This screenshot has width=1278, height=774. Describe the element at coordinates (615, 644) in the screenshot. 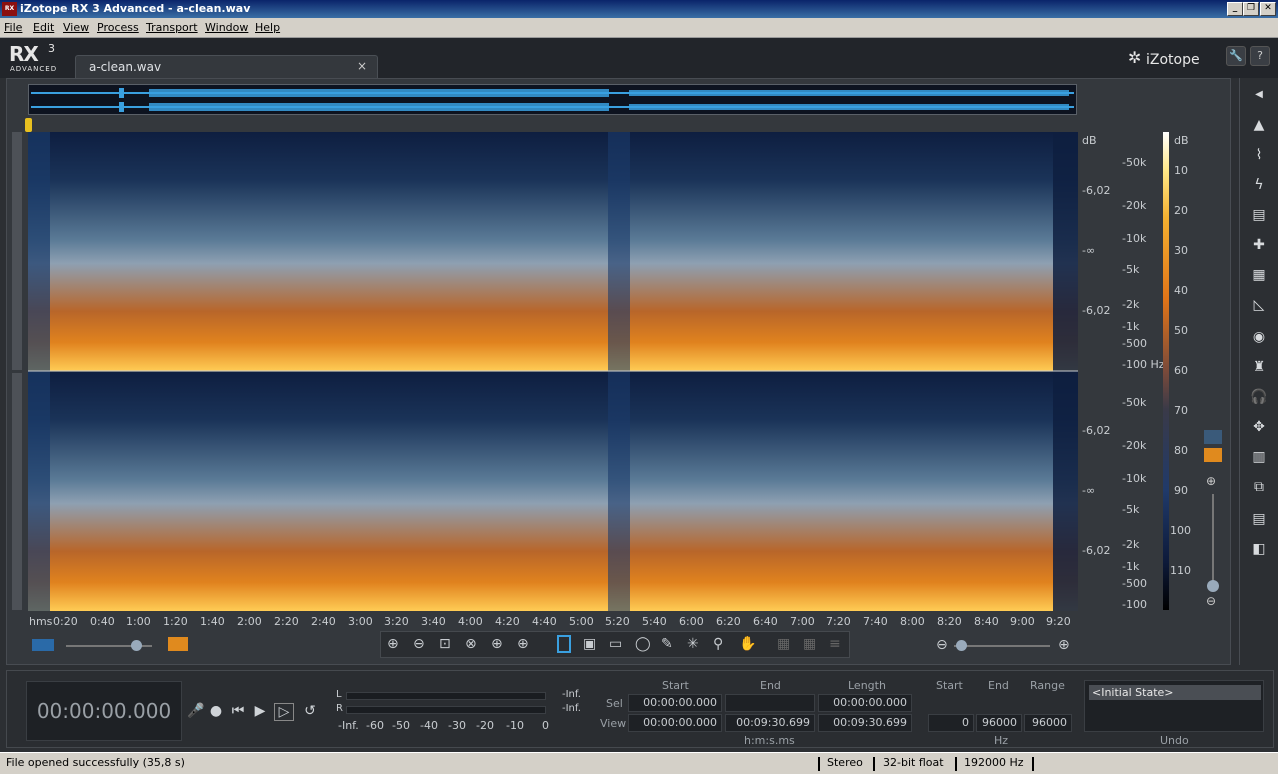

I see `freq-selection-icon: ▭` at that location.